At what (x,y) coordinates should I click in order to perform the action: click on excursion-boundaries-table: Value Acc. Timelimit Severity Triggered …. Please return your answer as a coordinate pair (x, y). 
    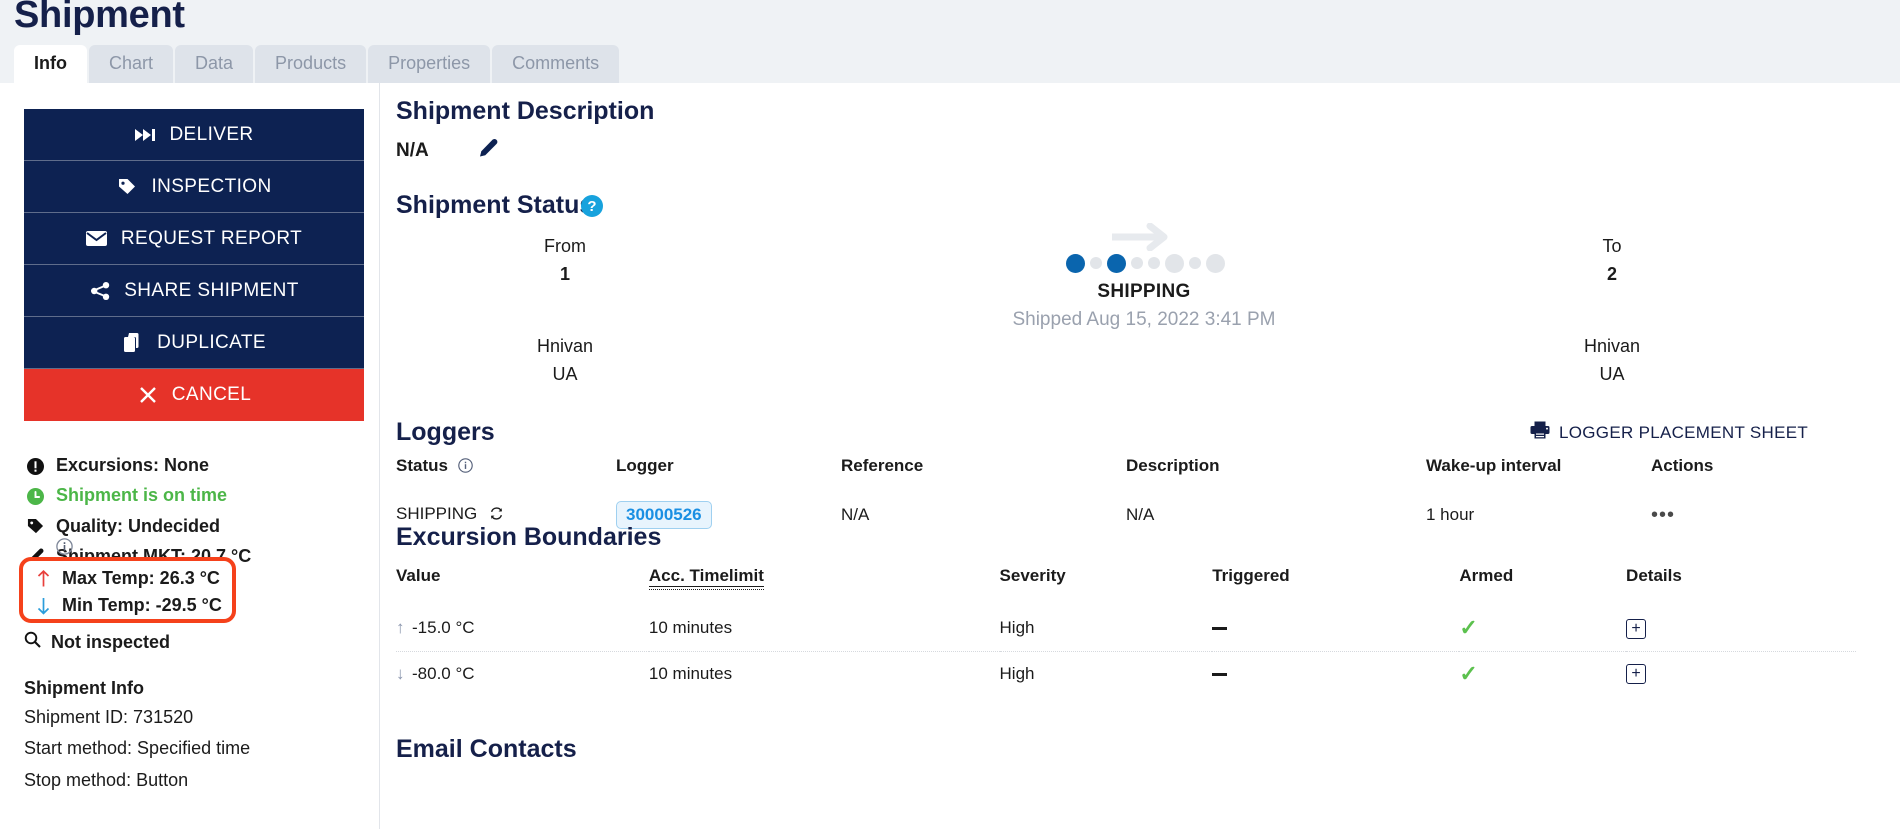
    Looking at the image, I should click on (1126, 631).